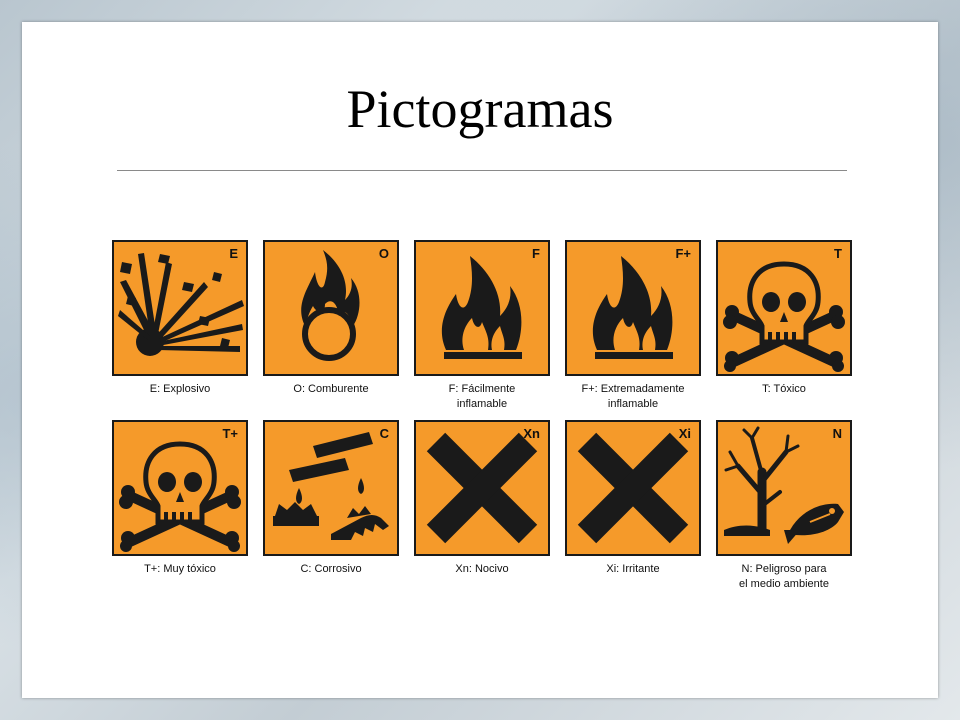 The width and height of the screenshot is (960, 720). Describe the element at coordinates (838, 253) in the screenshot. I see `pictogram-code: T` at that location.